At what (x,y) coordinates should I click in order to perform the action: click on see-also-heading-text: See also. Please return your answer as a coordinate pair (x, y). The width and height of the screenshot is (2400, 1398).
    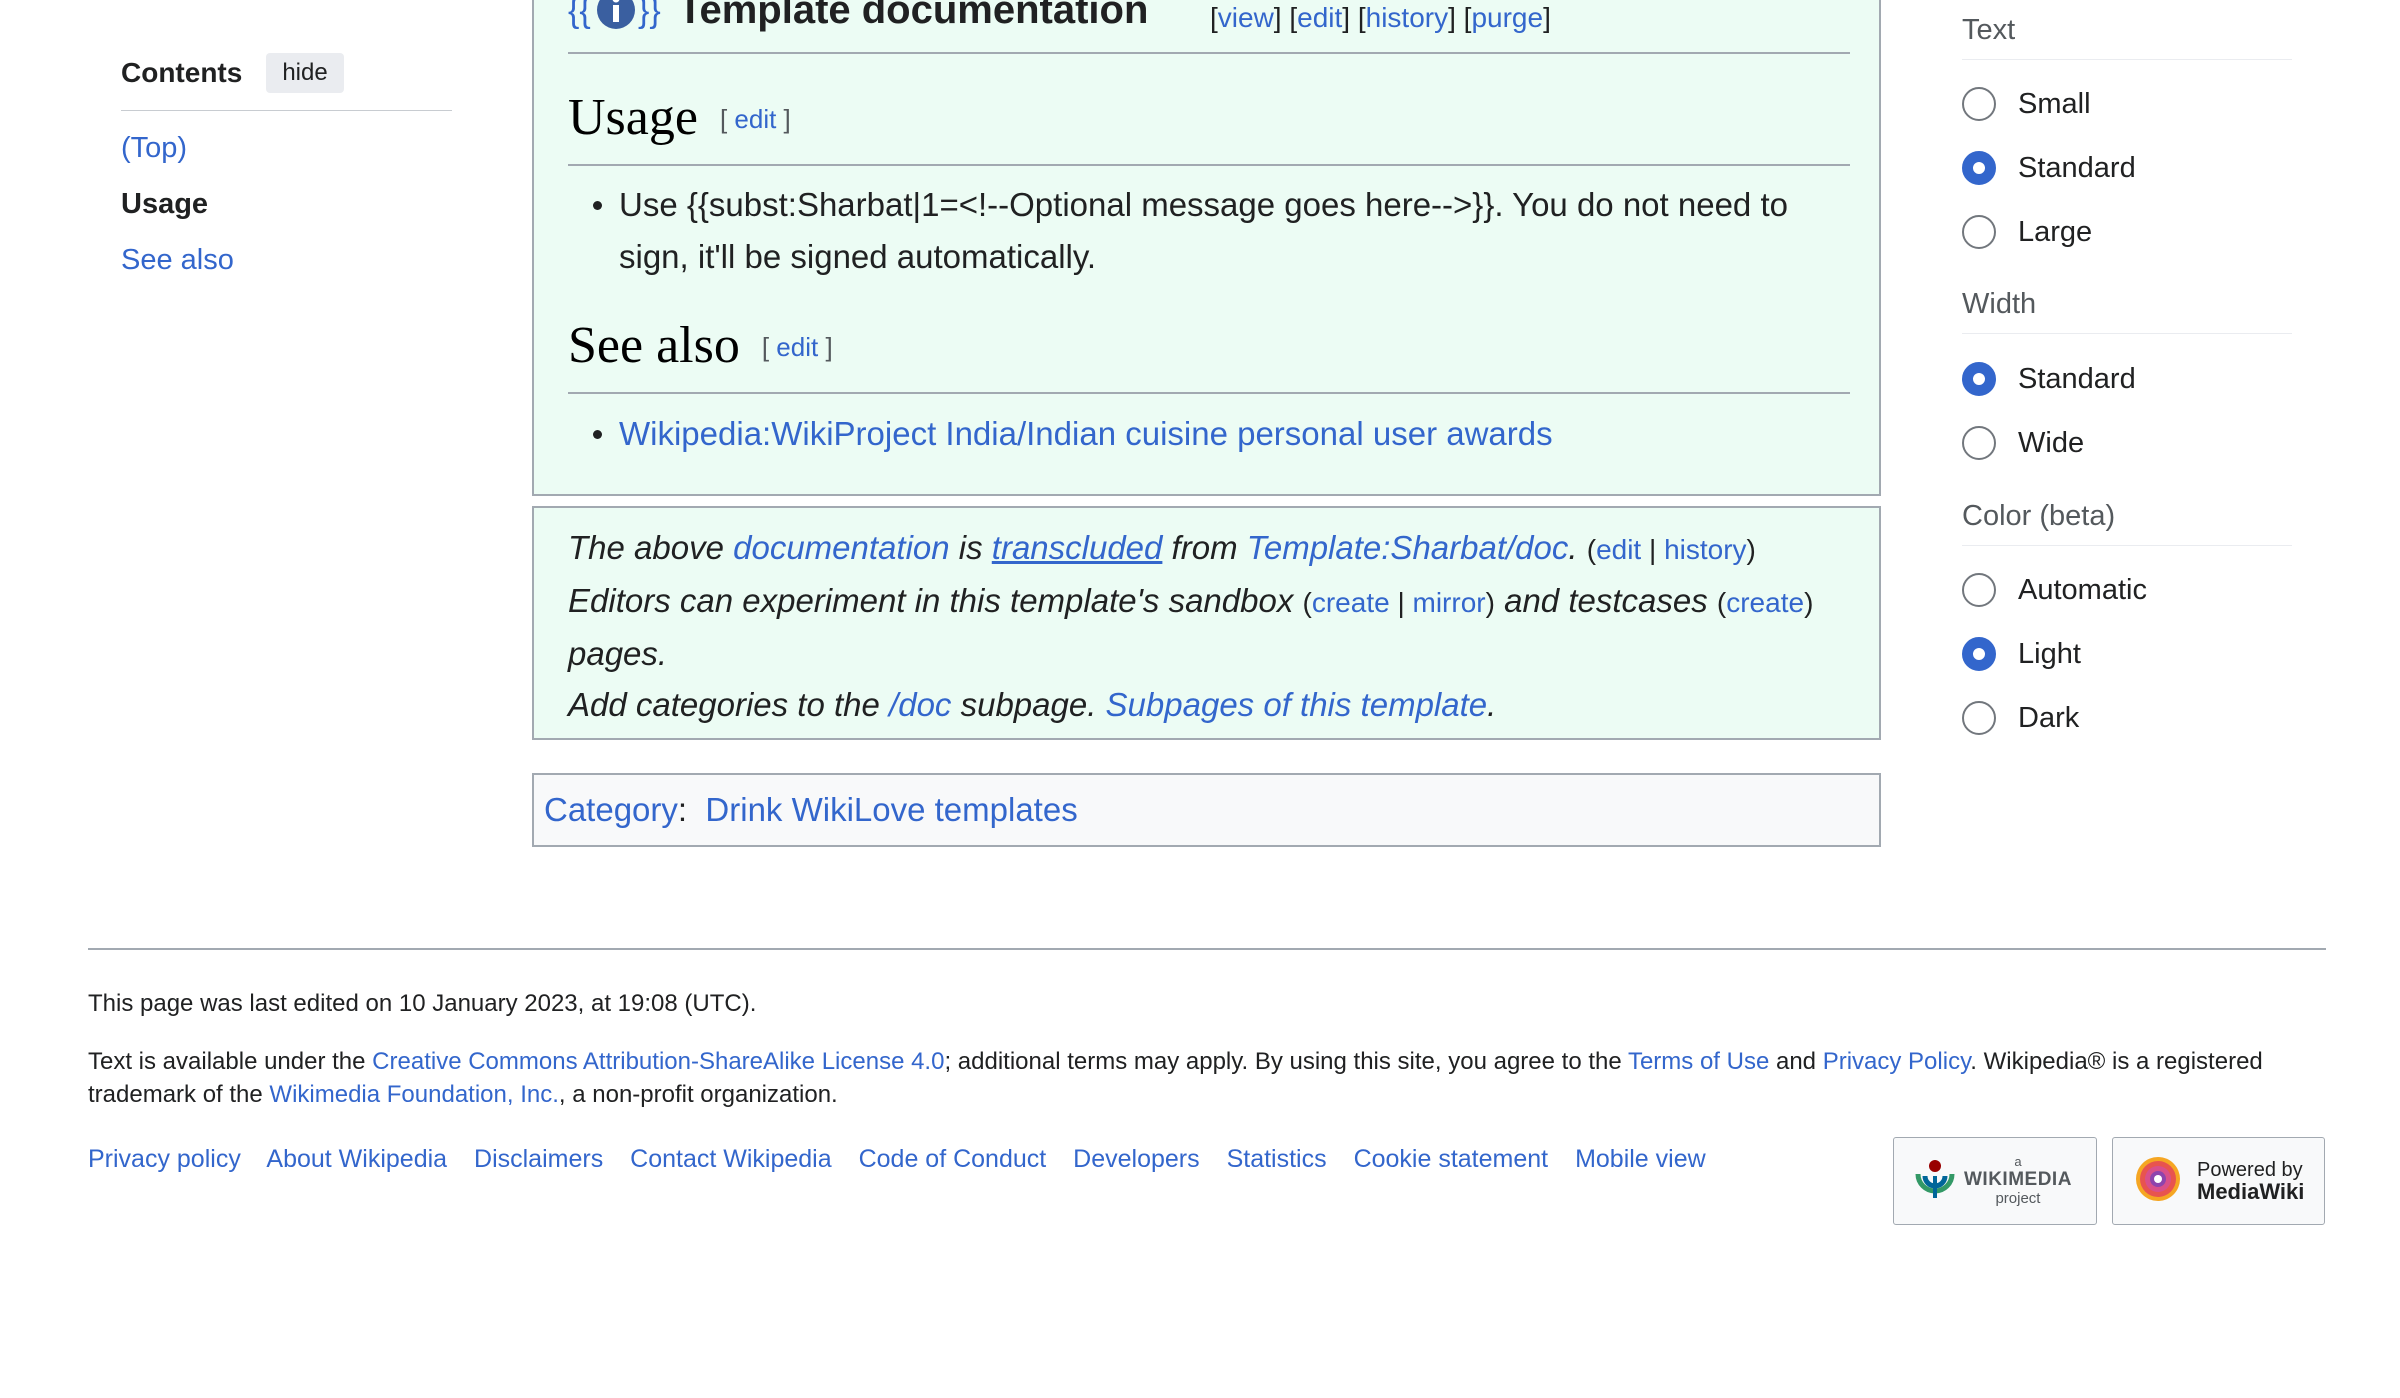
    Looking at the image, I should click on (654, 345).